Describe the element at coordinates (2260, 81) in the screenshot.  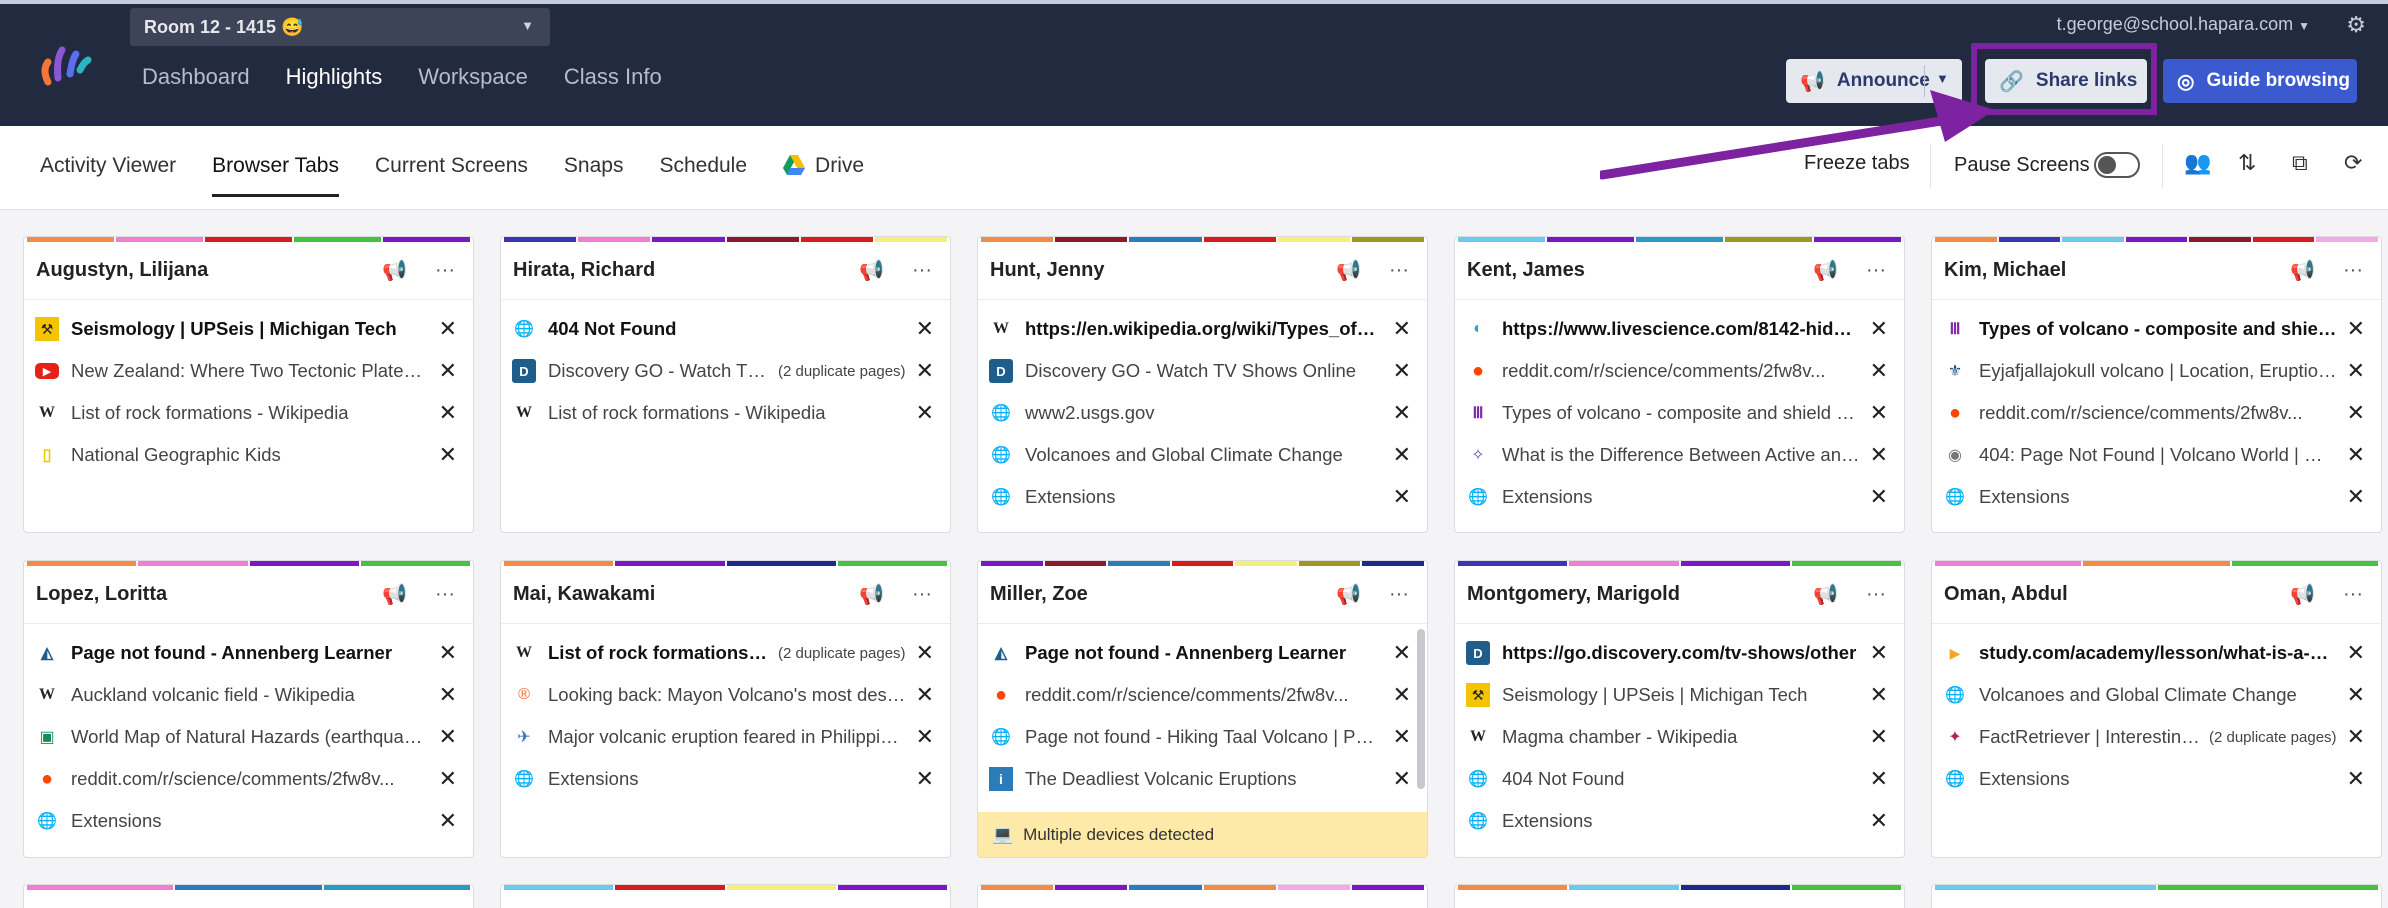
I see `guide-browsing-button: ◎ Guide browsing` at that location.